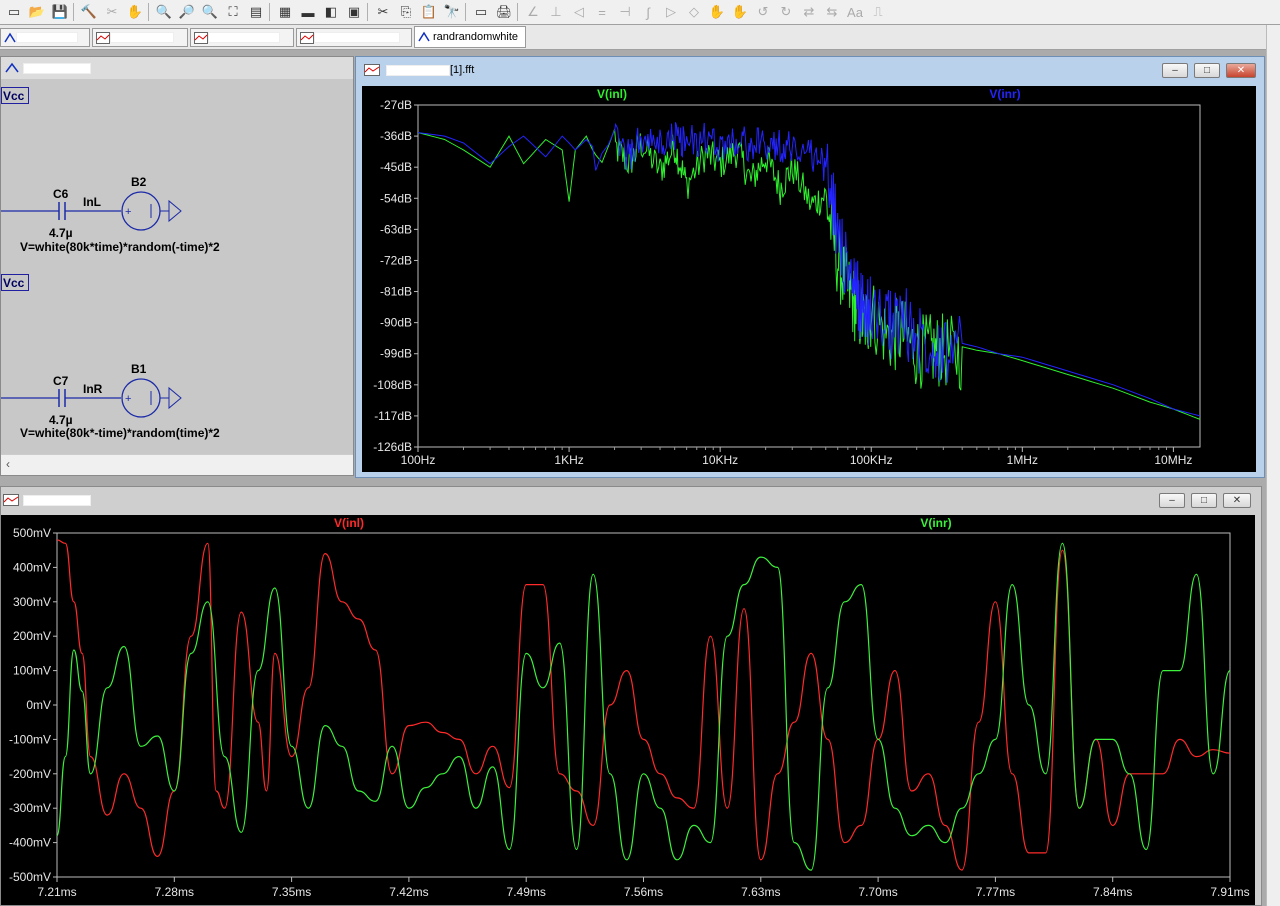  Describe the element at coordinates (396, 323) in the screenshot. I see `y-tick-label: -90dB` at that location.